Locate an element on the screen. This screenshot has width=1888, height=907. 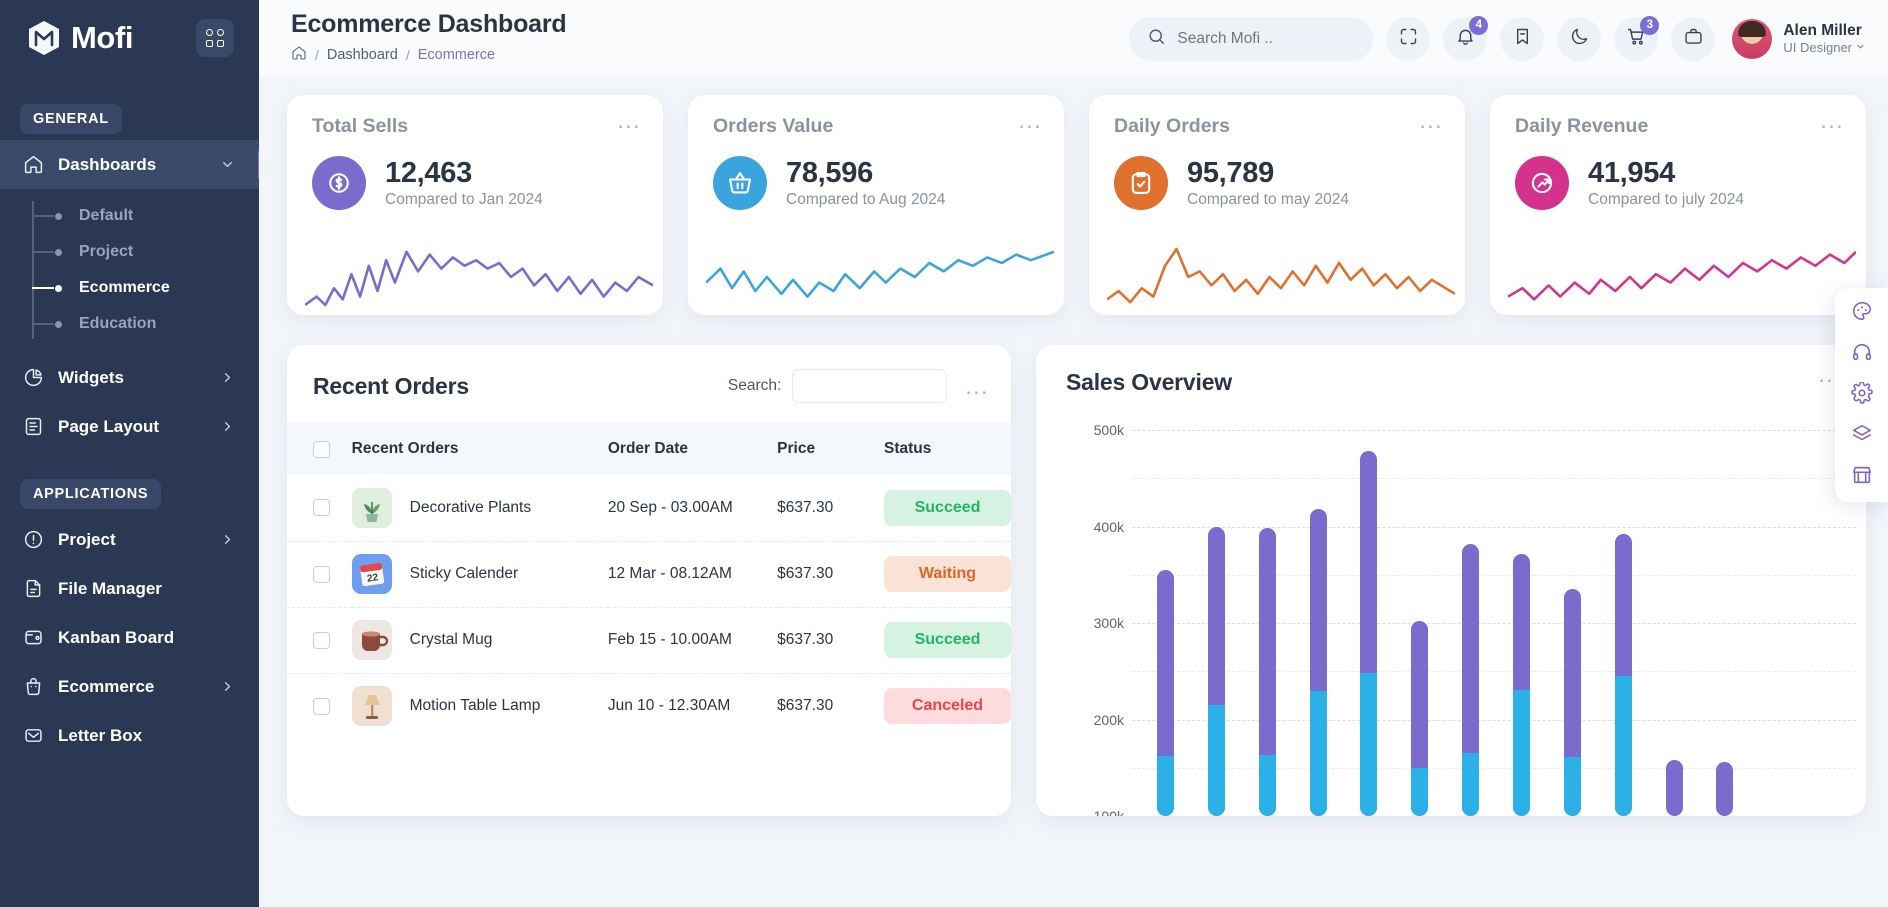
layers-button is located at coordinates (1862, 436).